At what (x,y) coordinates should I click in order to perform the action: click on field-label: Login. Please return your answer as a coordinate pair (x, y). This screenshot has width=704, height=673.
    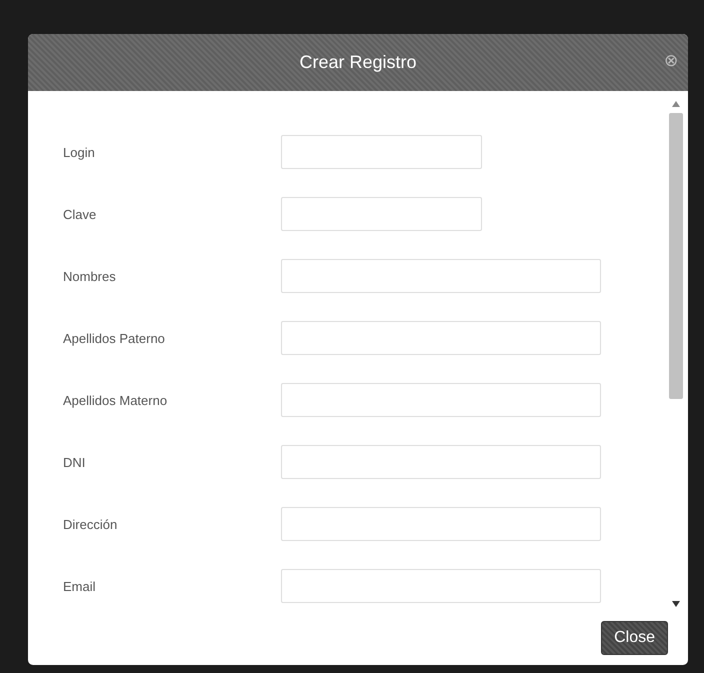
    Looking at the image, I should click on (79, 152).